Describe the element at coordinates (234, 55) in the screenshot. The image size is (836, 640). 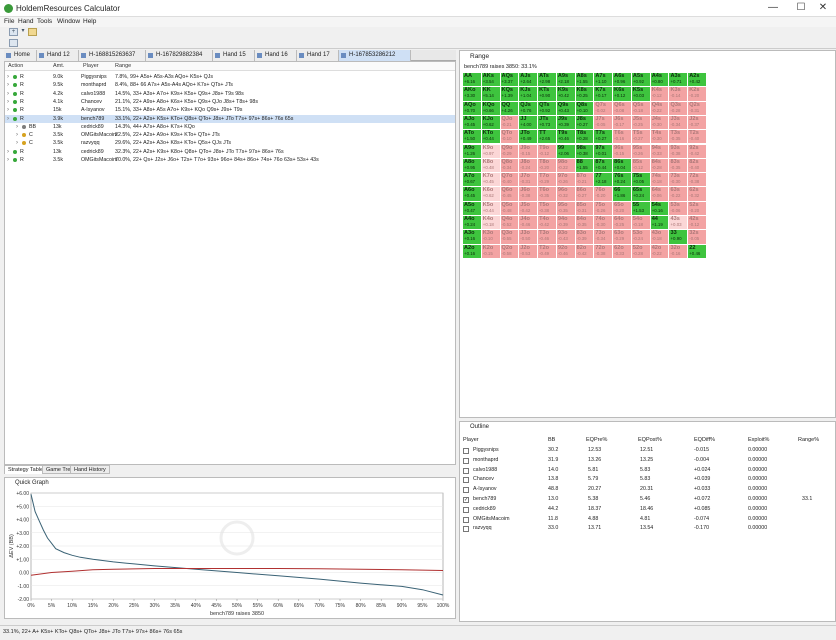
I see `tab-hand-15: Hand 15` at that location.